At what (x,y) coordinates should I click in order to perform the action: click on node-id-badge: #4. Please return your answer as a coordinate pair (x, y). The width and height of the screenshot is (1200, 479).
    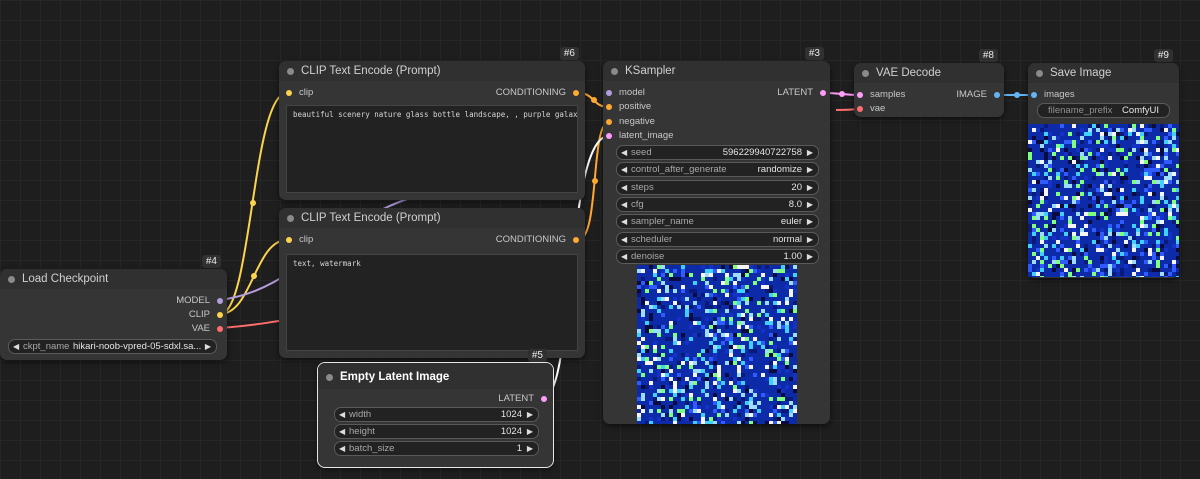
    Looking at the image, I should click on (211, 261).